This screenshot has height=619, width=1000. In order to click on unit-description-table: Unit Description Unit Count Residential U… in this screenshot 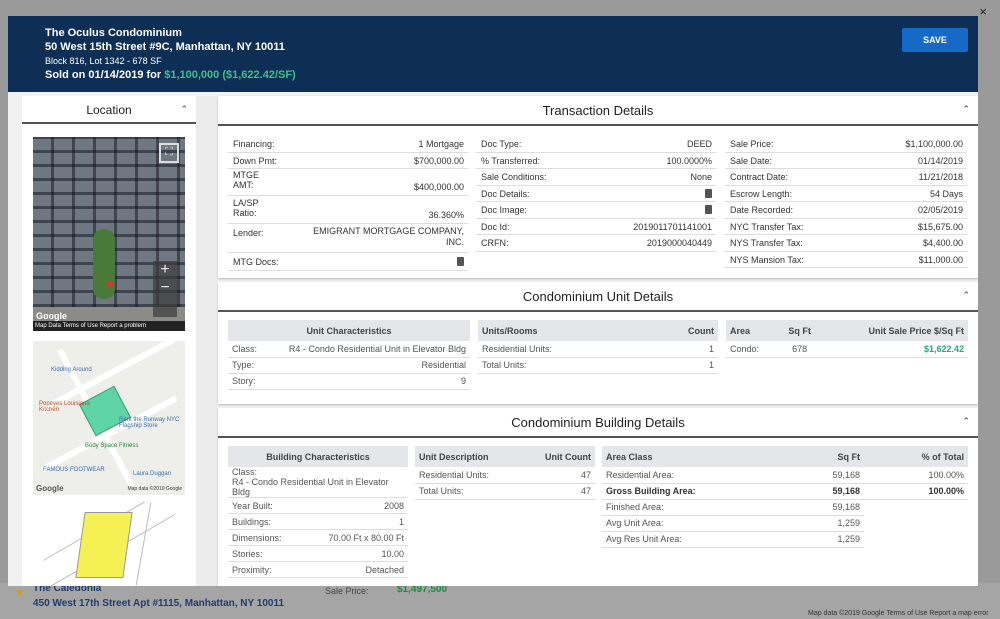, I will do `click(505, 473)`.